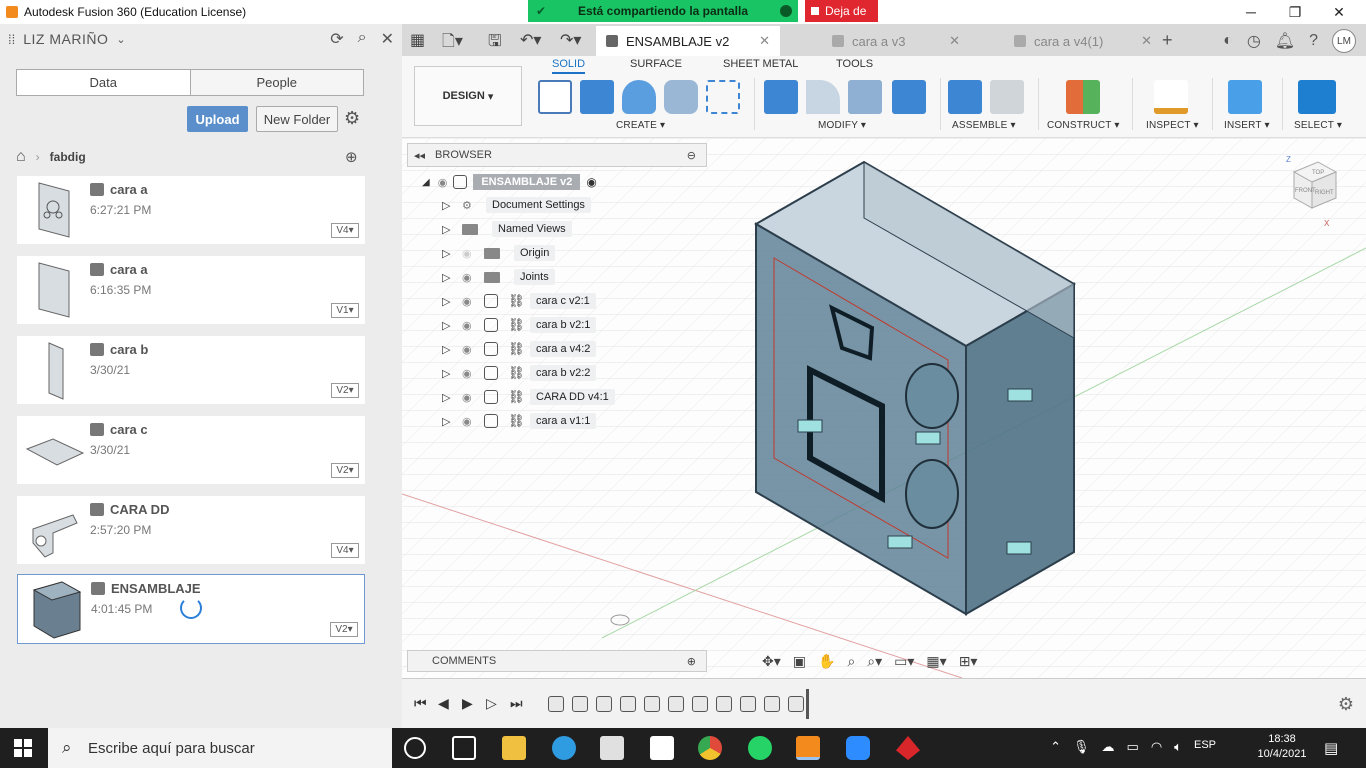 The height and width of the screenshot is (768, 1366). I want to click on app-icon, so click(908, 748).